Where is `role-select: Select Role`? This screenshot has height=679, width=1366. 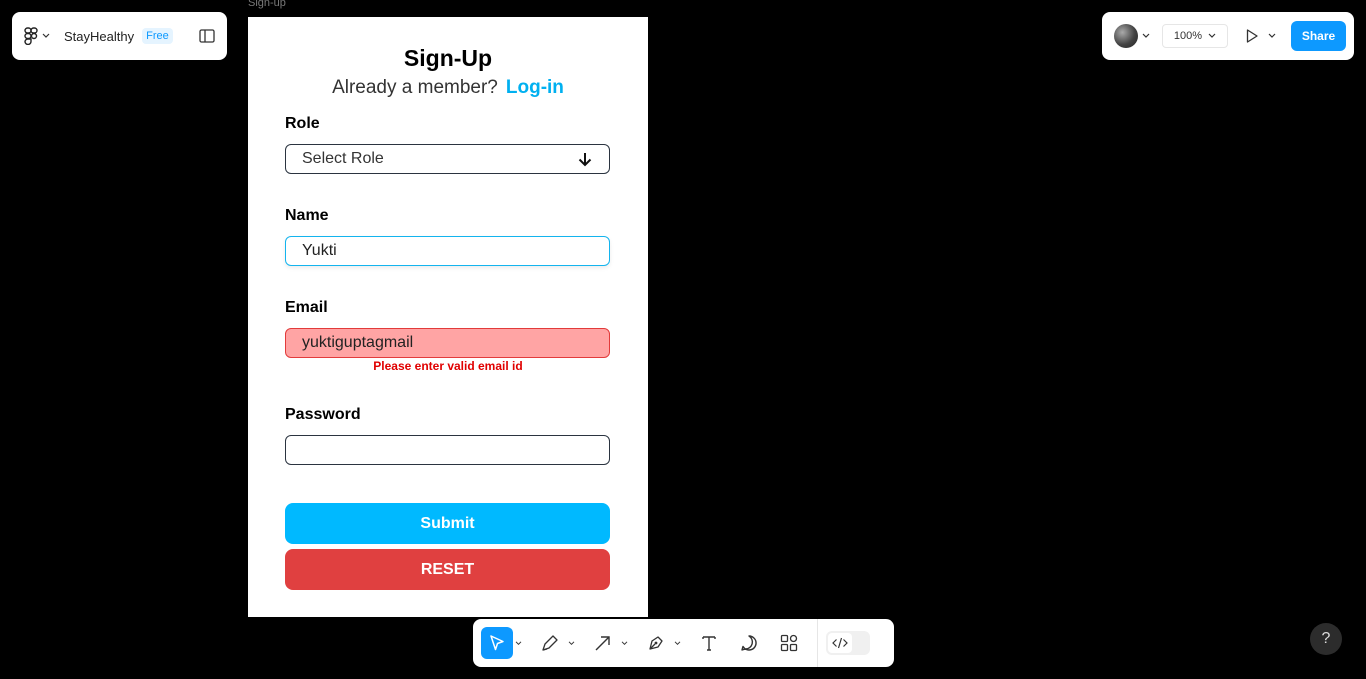 role-select: Select Role is located at coordinates (447, 159).